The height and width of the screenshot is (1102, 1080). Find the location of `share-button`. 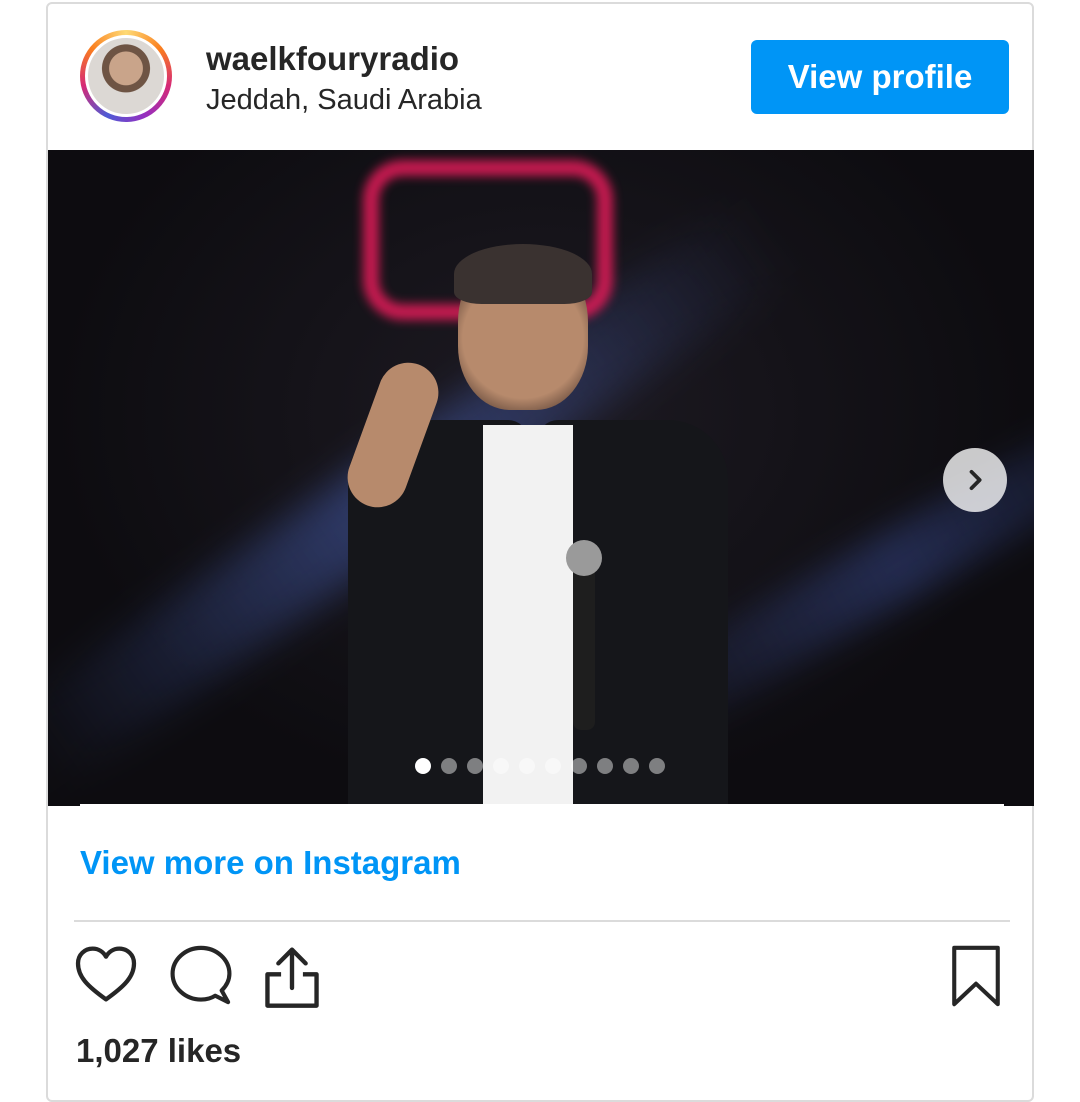

share-button is located at coordinates (292, 978).